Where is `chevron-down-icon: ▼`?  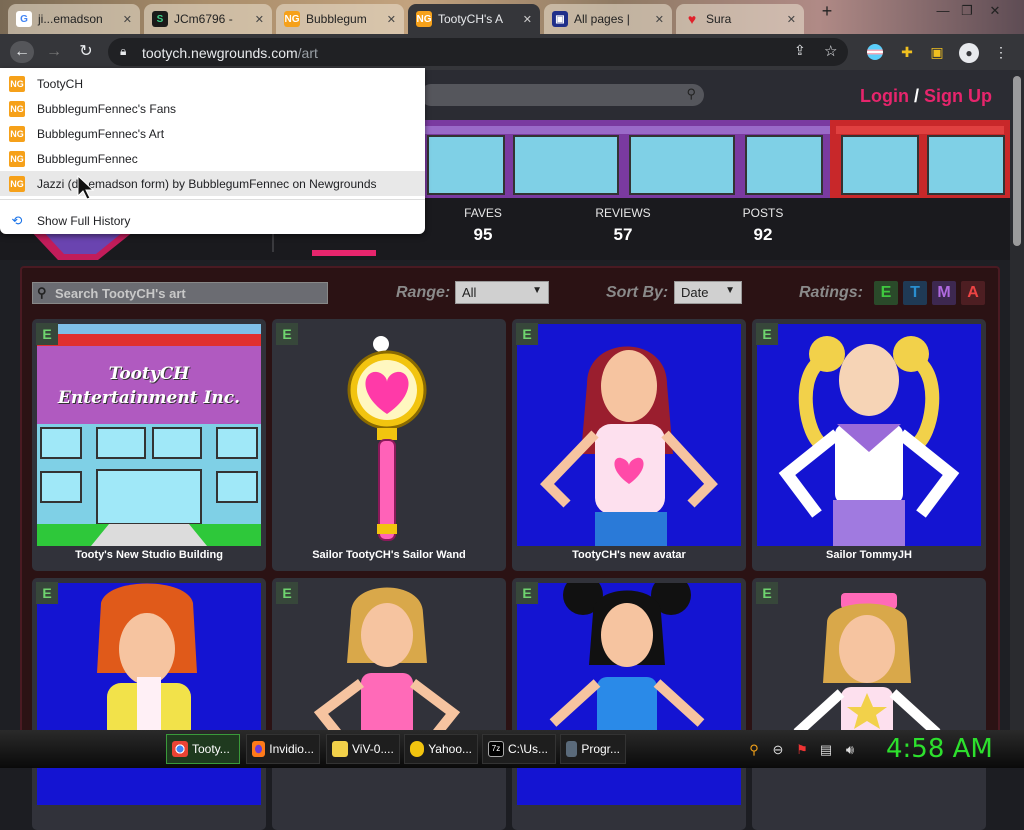
chevron-down-icon: ▼ is located at coordinates (537, 290).